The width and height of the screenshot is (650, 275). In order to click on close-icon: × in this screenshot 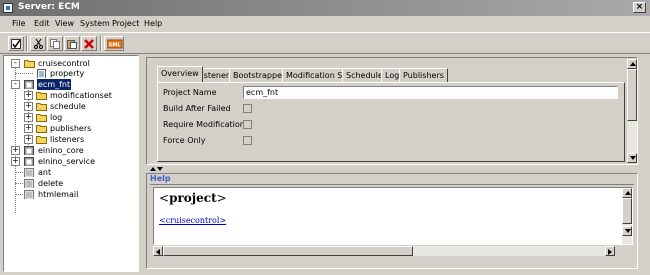, I will do `click(639, 7)`.